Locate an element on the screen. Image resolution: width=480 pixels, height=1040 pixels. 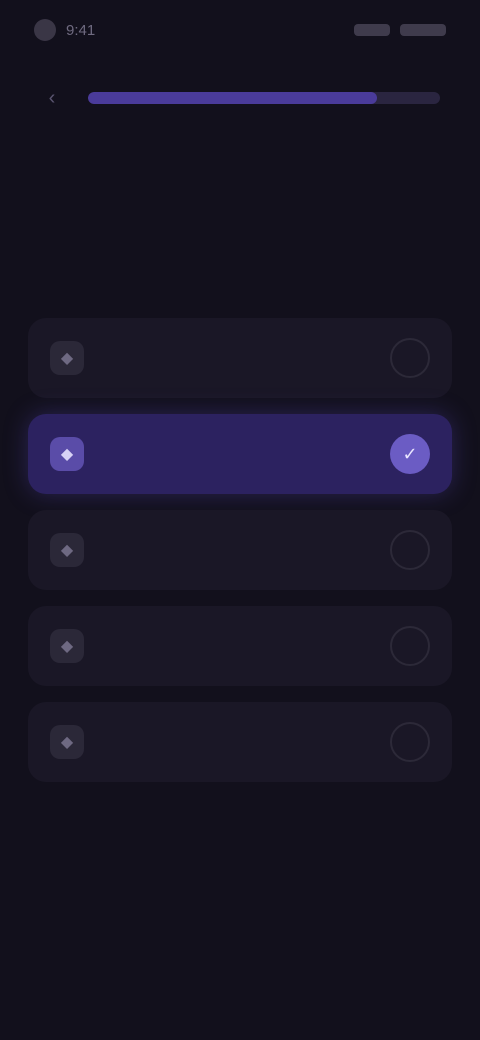
status-time: 9:41 is located at coordinates (81, 30).